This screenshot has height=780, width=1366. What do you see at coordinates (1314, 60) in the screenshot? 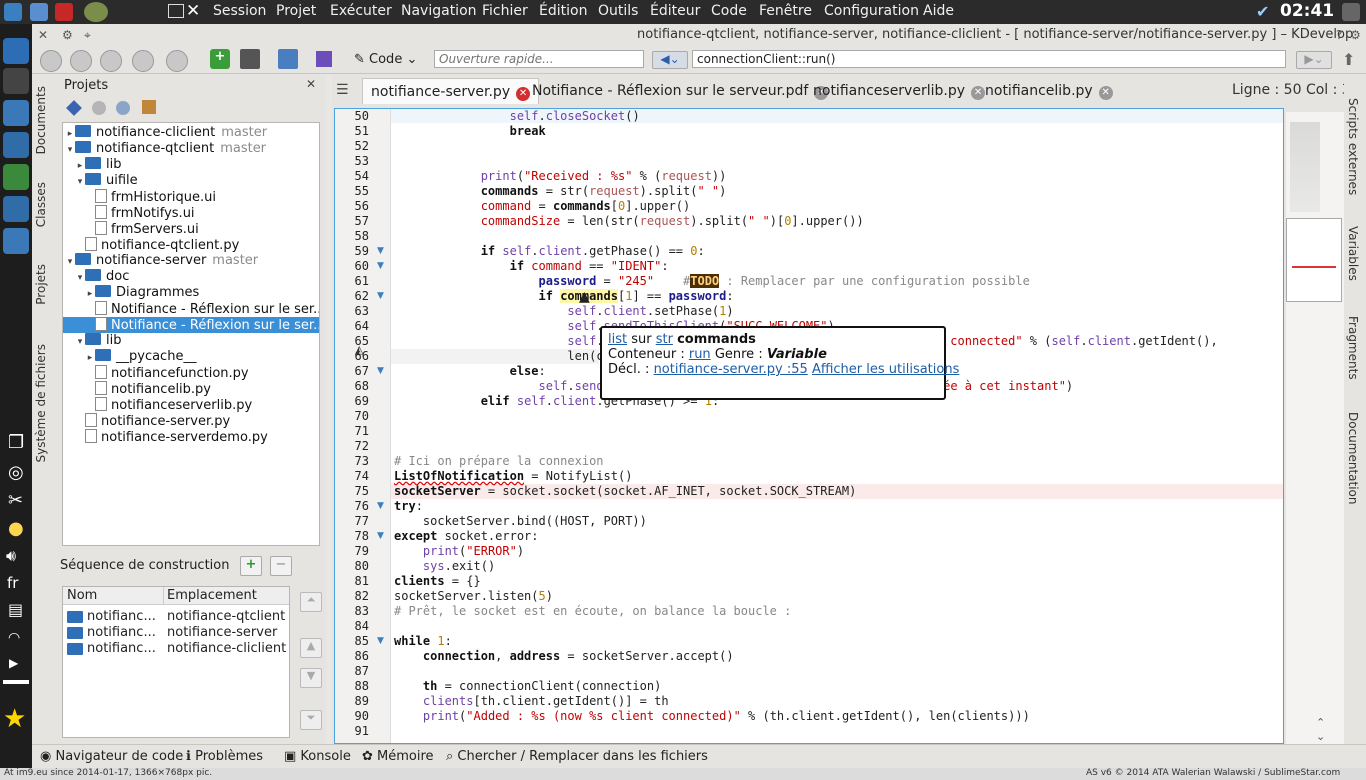
I see `forward-icon: ▶⌄` at bounding box center [1314, 60].